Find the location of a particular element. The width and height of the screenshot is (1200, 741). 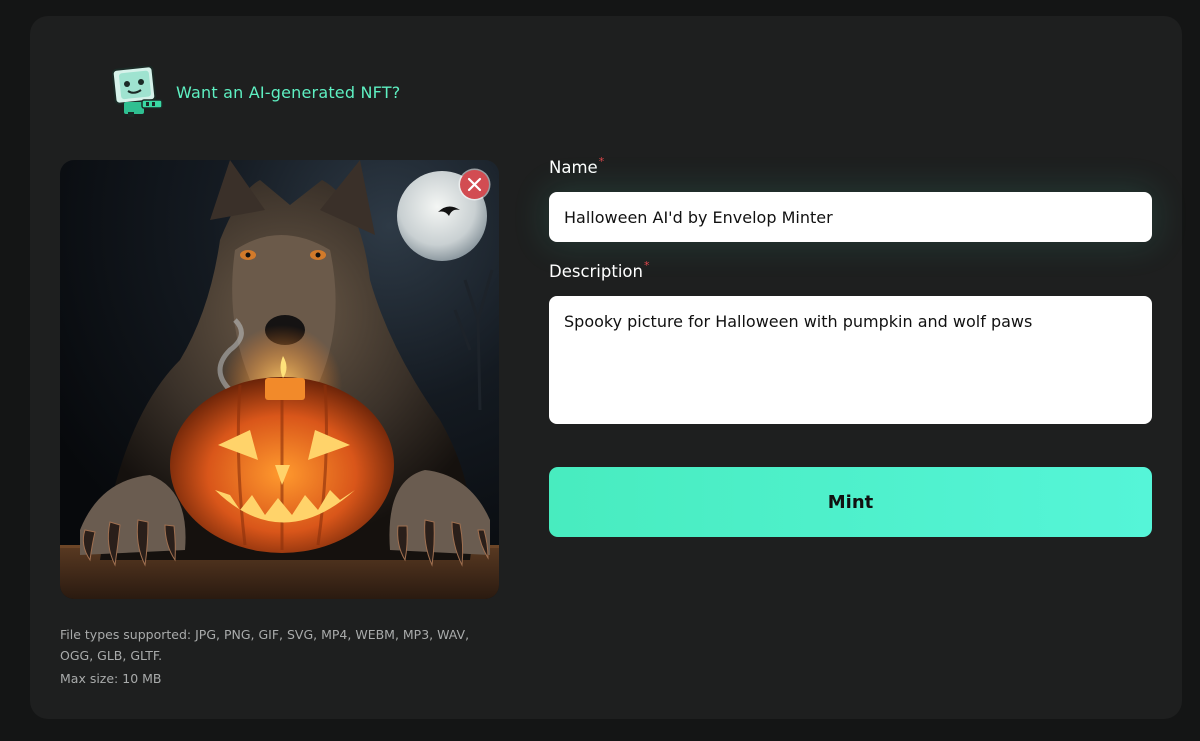

promo-text: Want an AI-generated NFT? is located at coordinates (288, 92).